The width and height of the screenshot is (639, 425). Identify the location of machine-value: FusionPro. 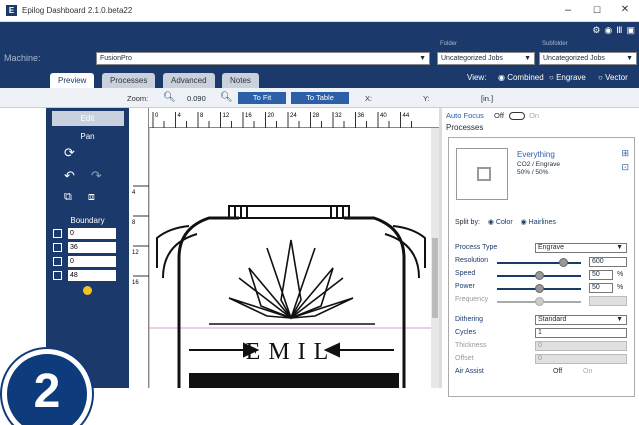
(116, 58).